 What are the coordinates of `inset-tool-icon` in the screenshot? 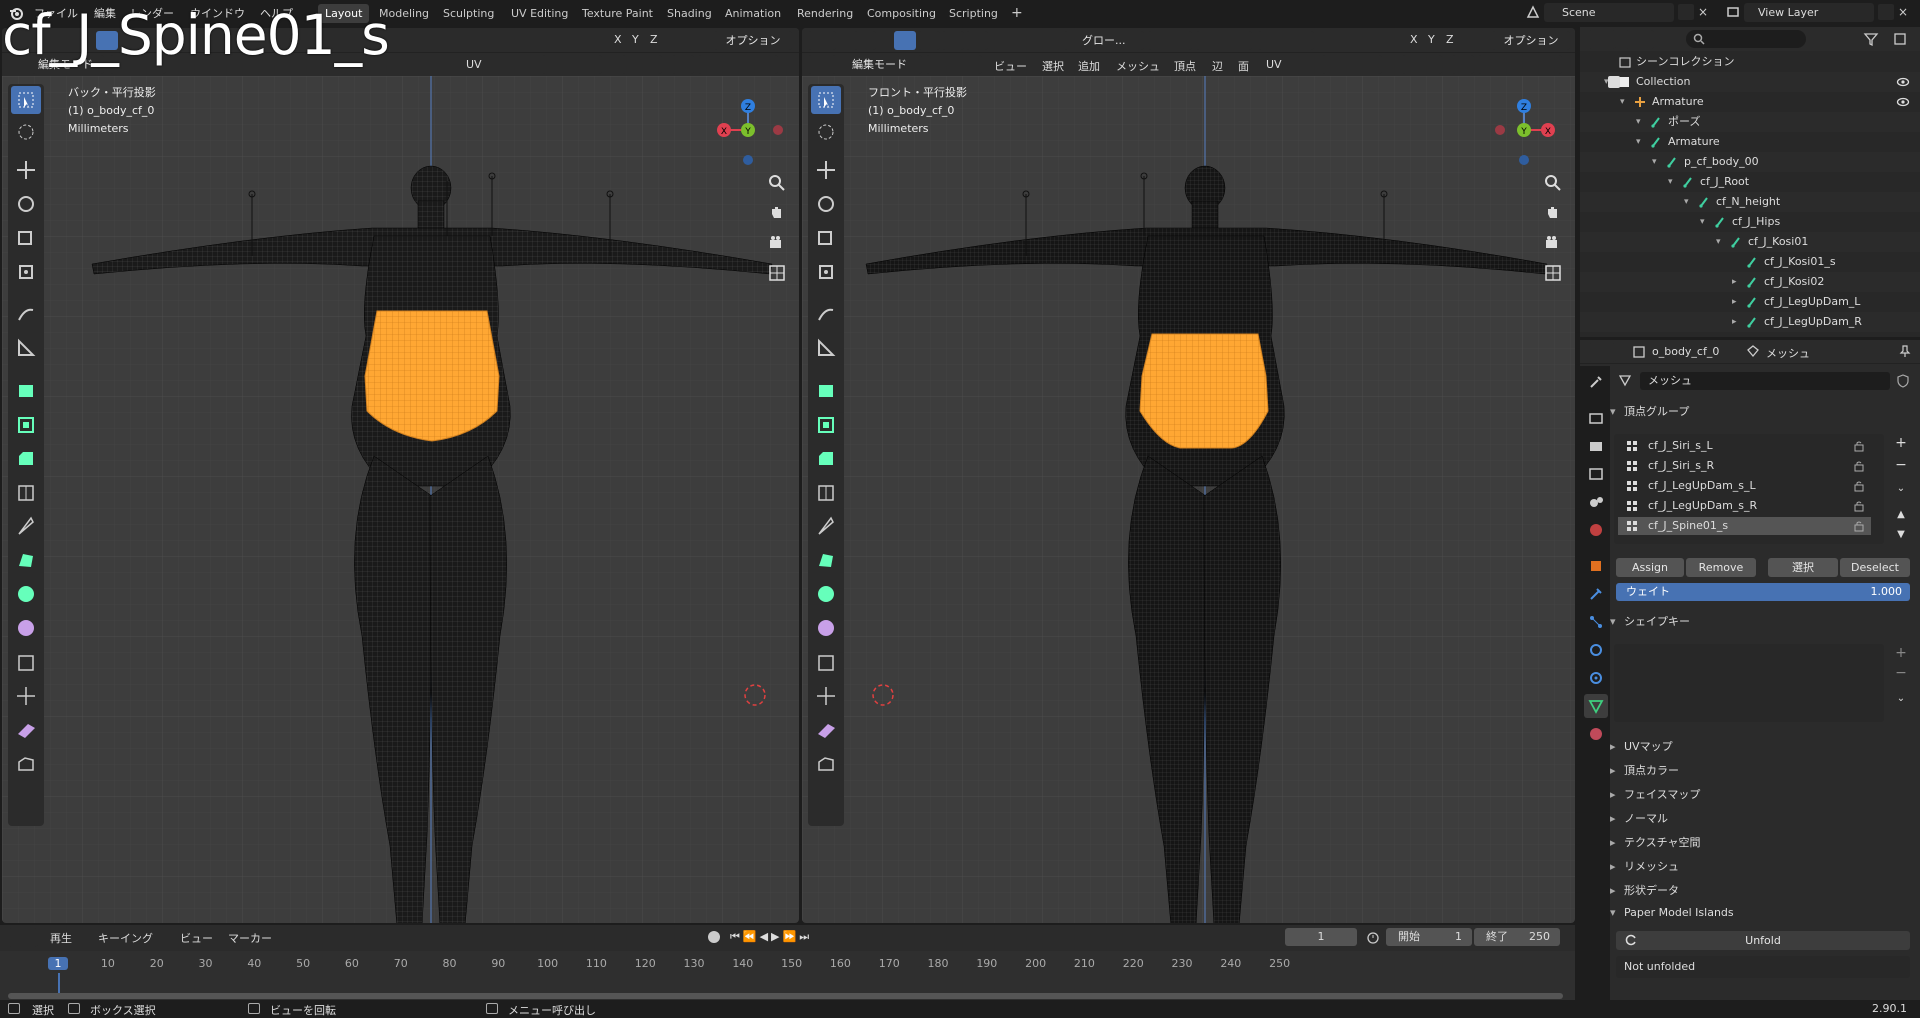 It's located at (26, 424).